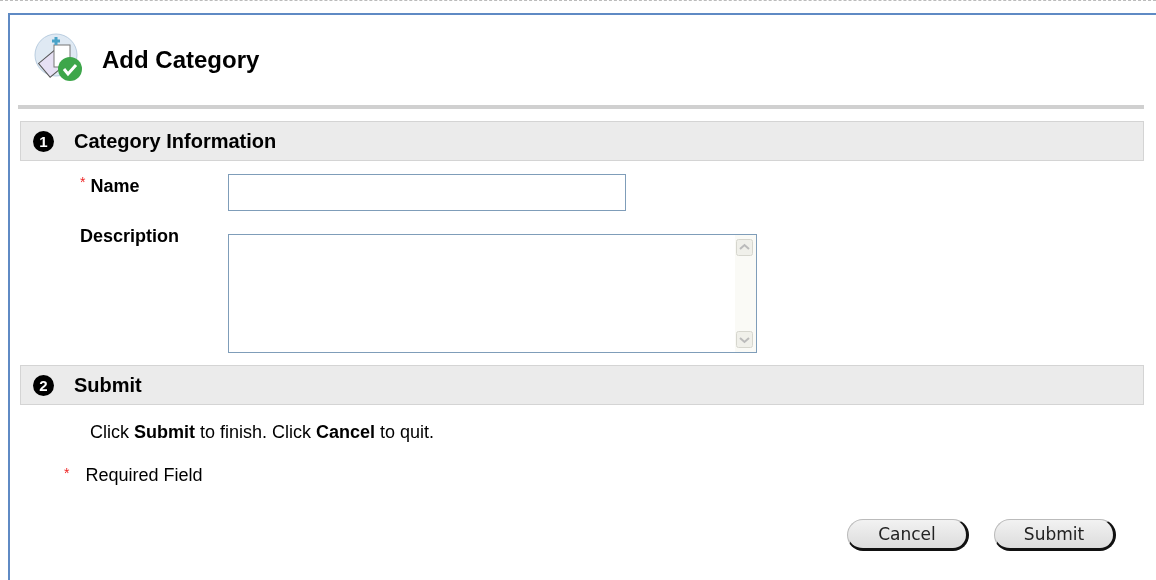 The width and height of the screenshot is (1156, 580). Describe the element at coordinates (115, 186) in the screenshot. I see `field-label: Name` at that location.